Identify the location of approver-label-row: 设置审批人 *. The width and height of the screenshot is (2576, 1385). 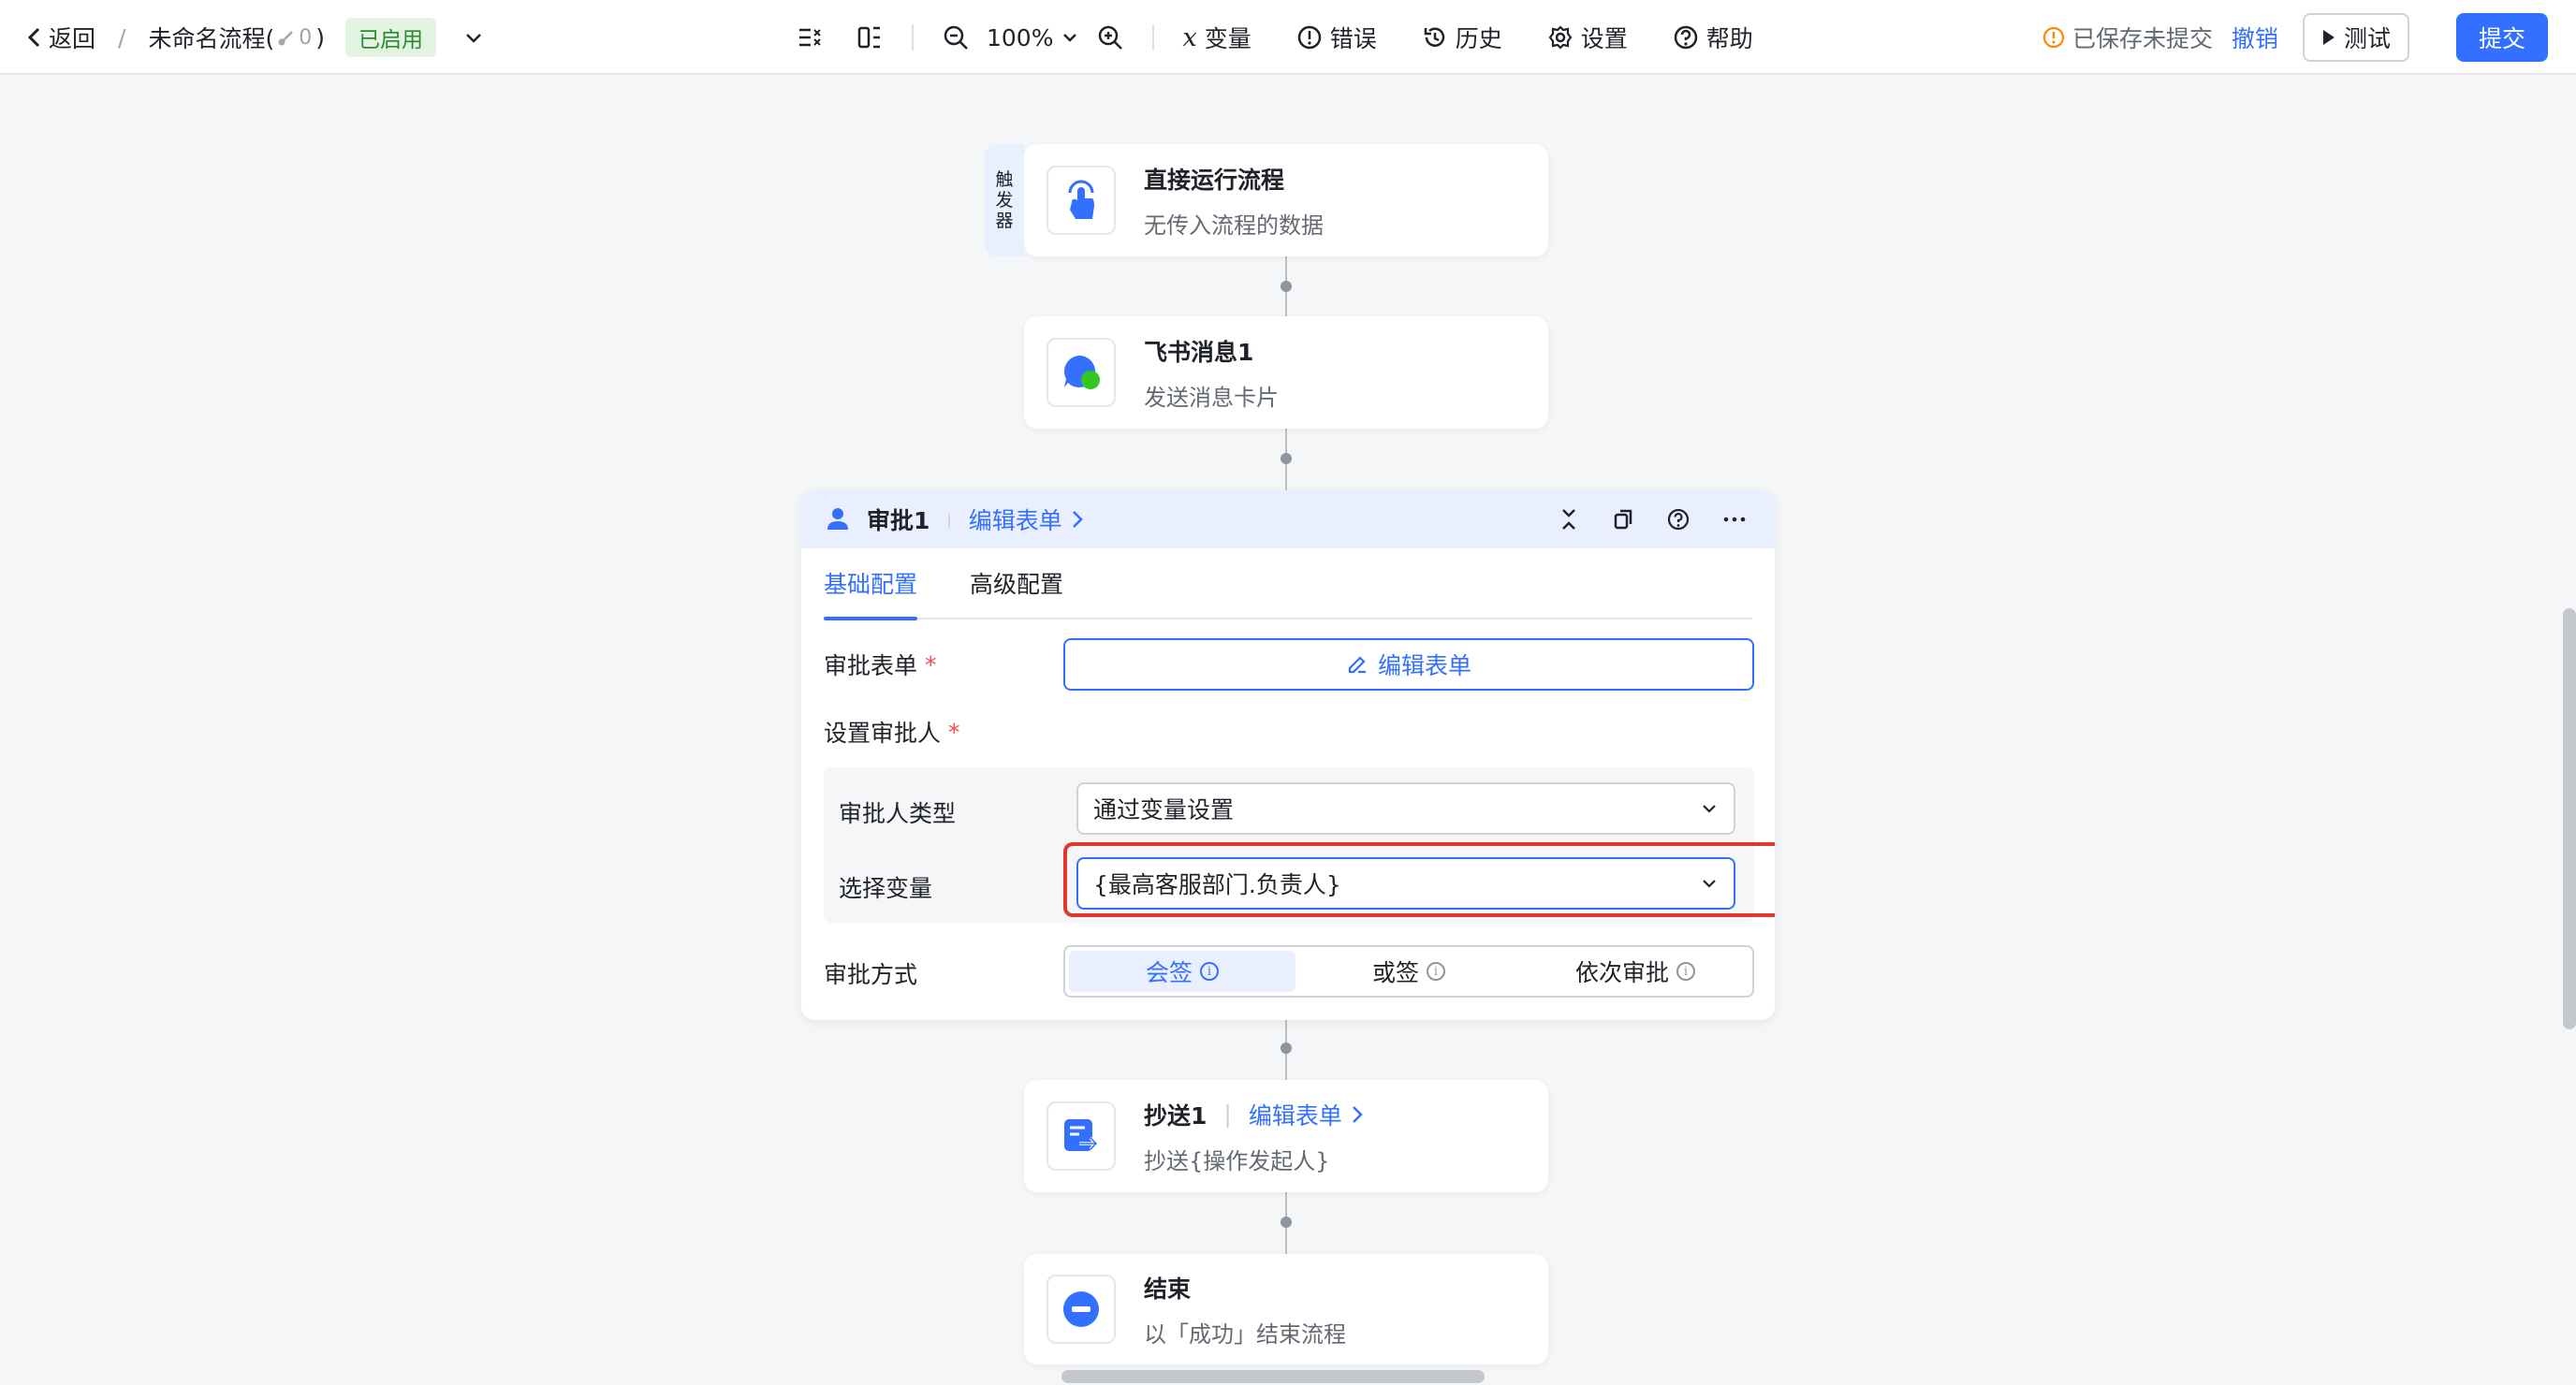
(892, 732).